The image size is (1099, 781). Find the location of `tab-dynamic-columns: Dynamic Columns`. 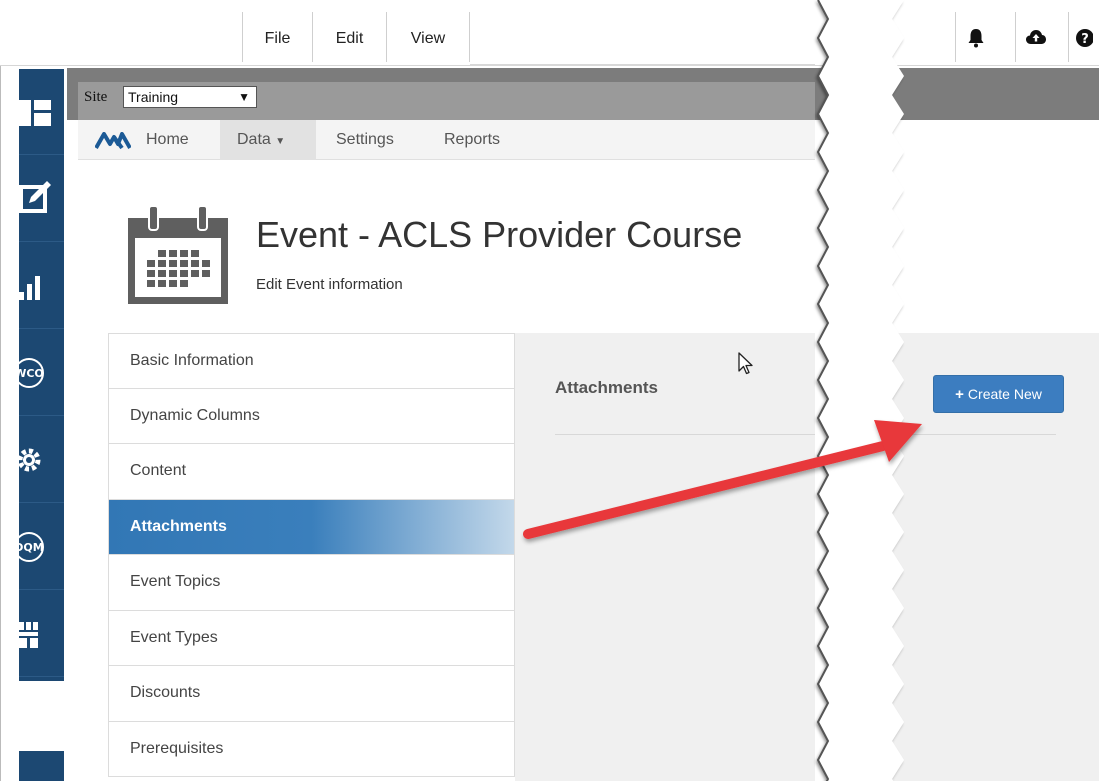

tab-dynamic-columns: Dynamic Columns is located at coordinates (311, 416).